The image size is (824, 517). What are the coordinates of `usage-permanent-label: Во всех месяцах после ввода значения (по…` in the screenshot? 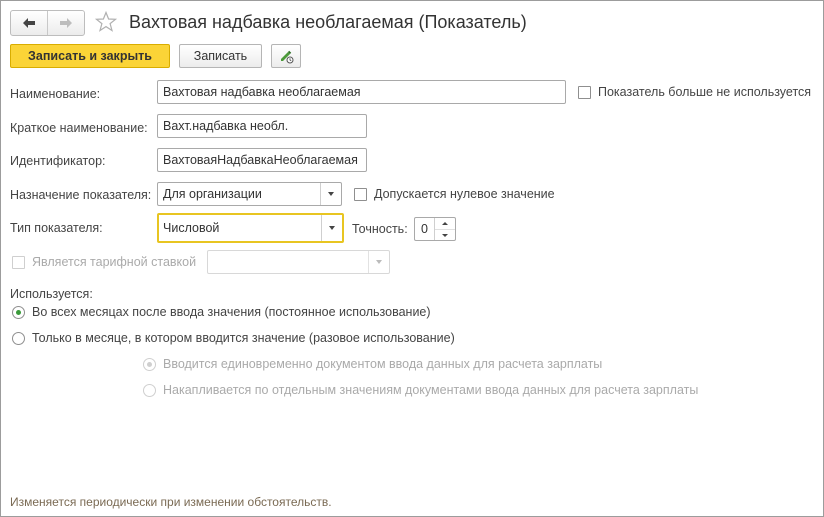 It's located at (231, 312).